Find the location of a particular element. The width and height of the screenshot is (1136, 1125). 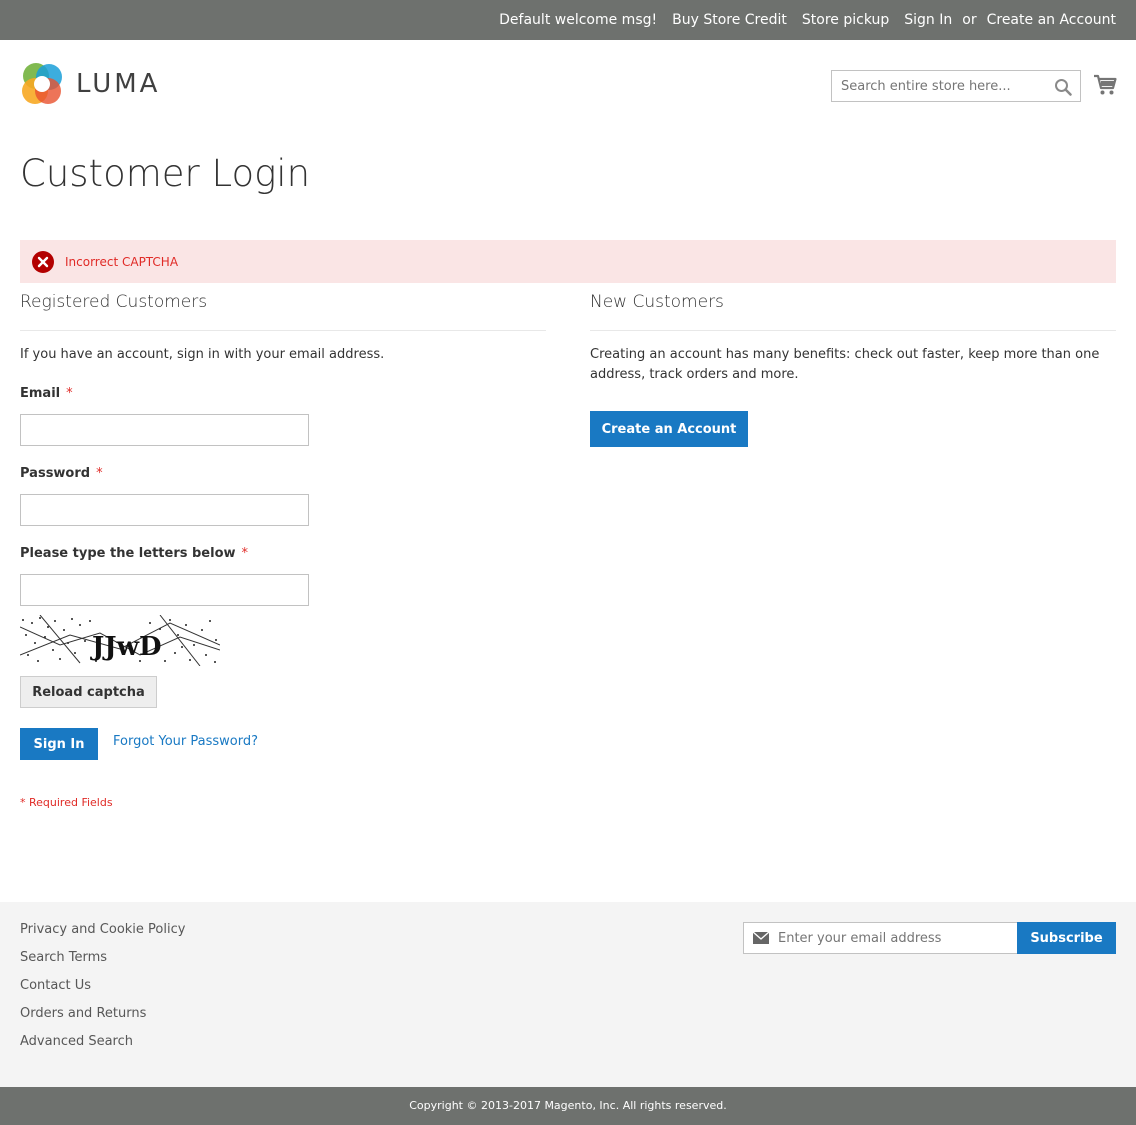

footer-link-advanced-search: Advanced Search is located at coordinates (102, 1048).